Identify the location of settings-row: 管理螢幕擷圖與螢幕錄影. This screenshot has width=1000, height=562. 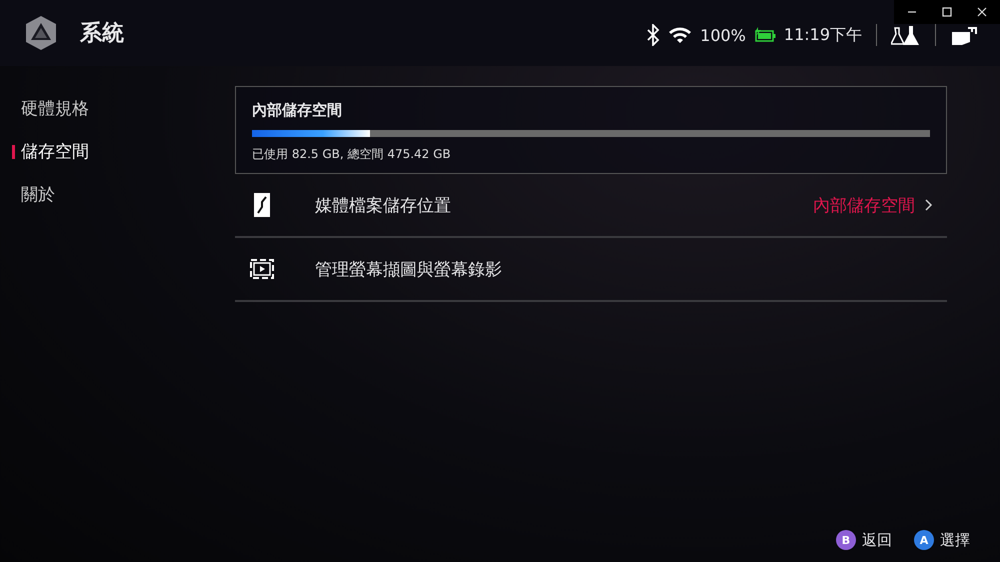
(591, 270).